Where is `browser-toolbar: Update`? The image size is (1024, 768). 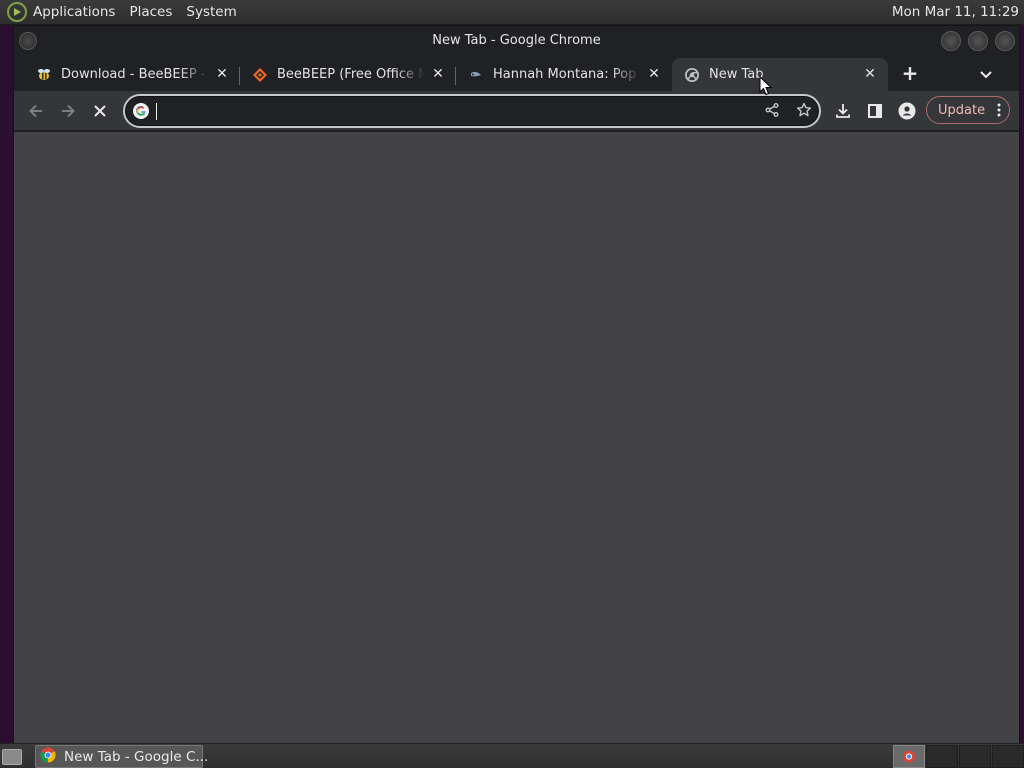
browser-toolbar: Update is located at coordinates (516, 111).